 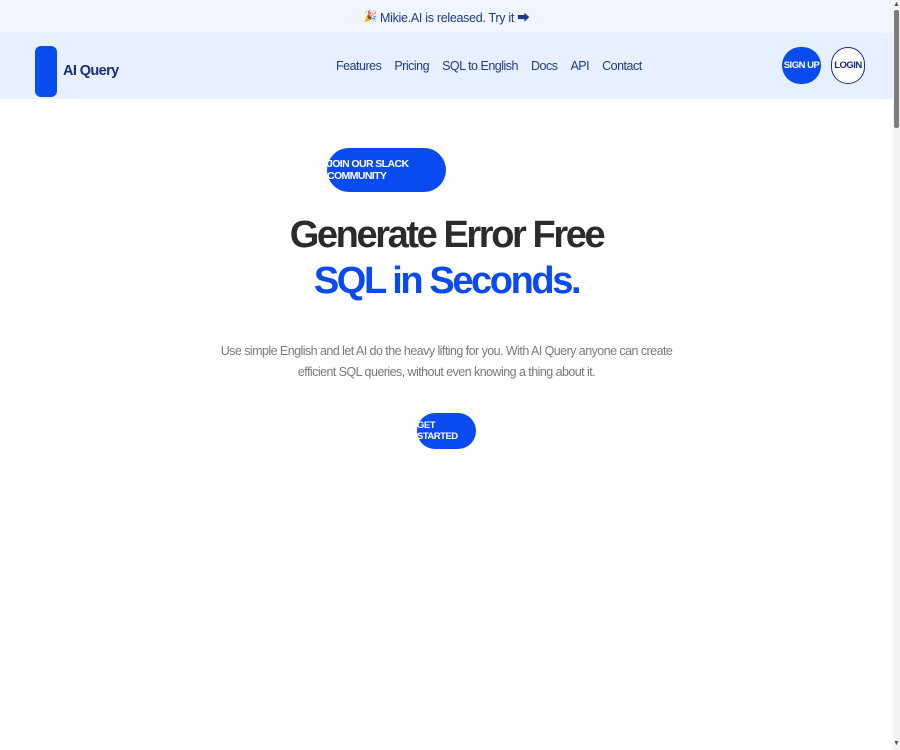 What do you see at coordinates (386, 170) in the screenshot?
I see `join-slack-button: JOIN OUR SLACK COMMUNITY` at bounding box center [386, 170].